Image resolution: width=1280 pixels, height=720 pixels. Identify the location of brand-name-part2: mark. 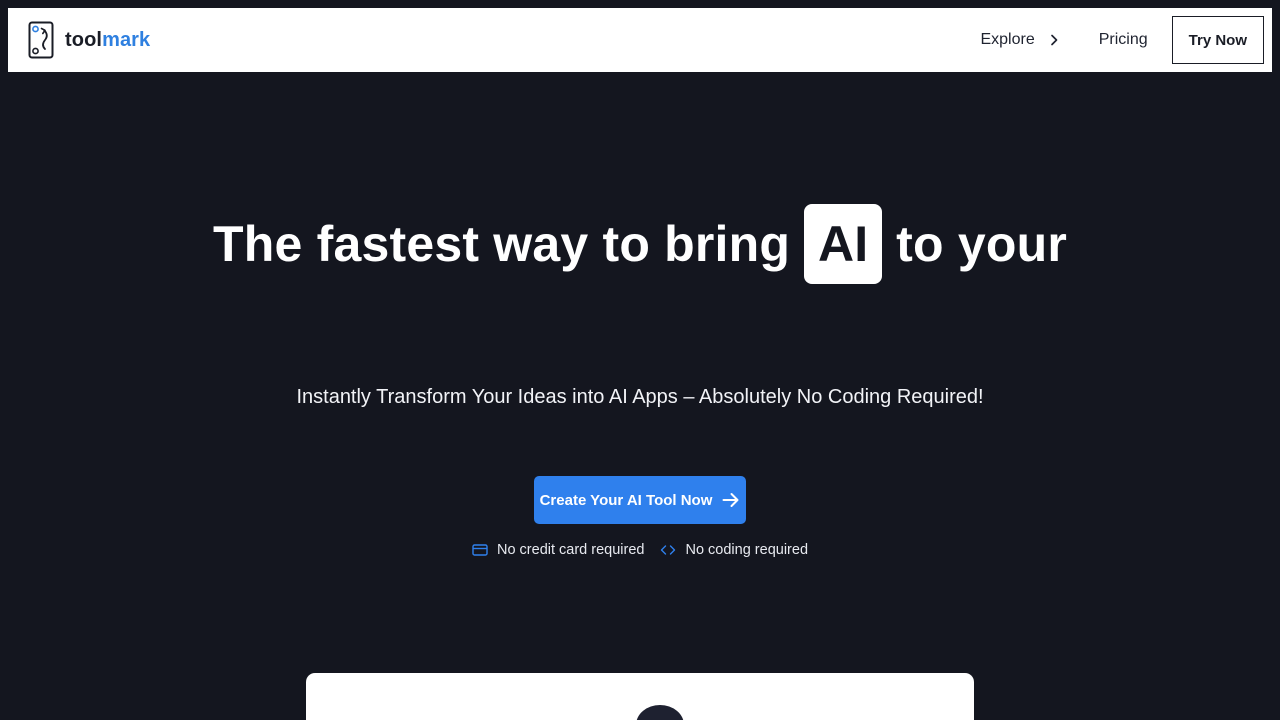
(126, 39).